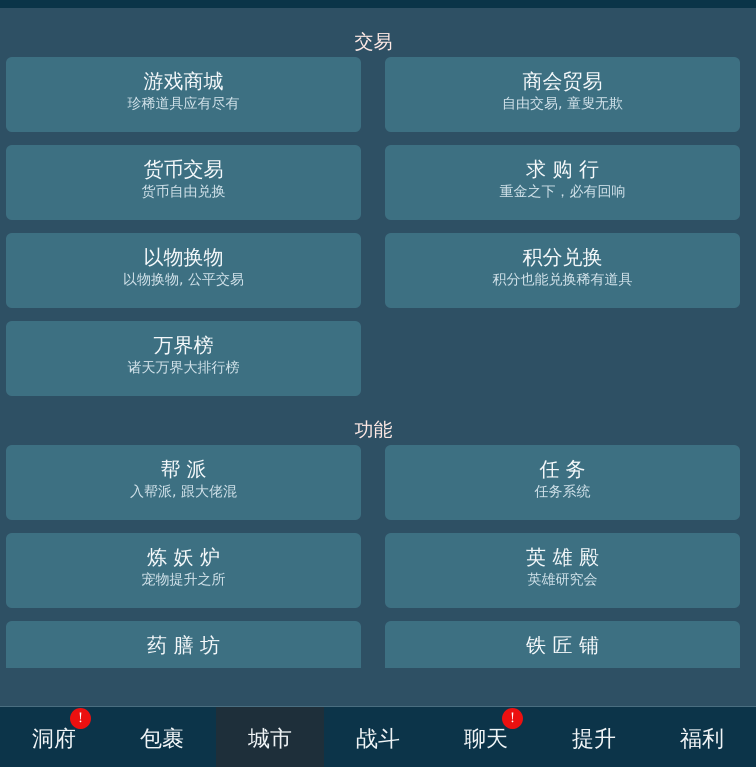 The width and height of the screenshot is (756, 767). I want to click on menu-card: 求 购 行 重金之下，必有回响, so click(562, 182).